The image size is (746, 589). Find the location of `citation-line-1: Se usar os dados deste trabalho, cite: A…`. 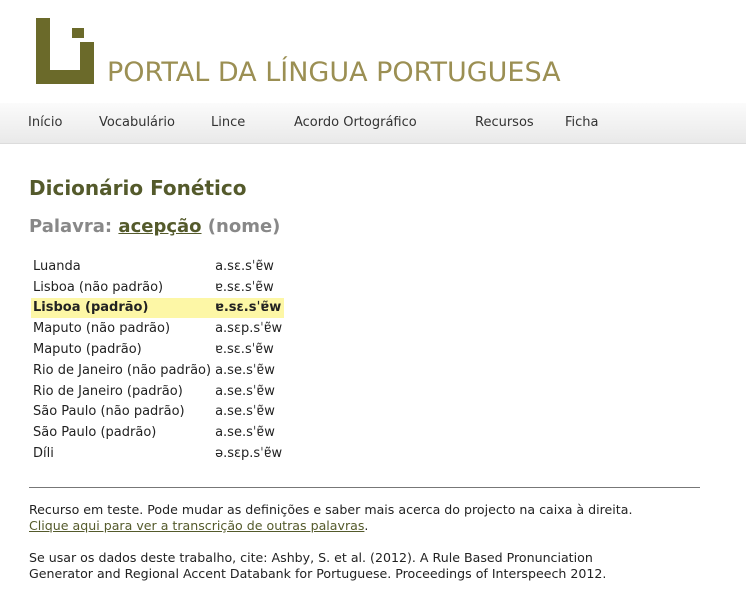

citation-line-1: Se usar os dados deste trabalho, cite: A… is located at coordinates (311, 557).